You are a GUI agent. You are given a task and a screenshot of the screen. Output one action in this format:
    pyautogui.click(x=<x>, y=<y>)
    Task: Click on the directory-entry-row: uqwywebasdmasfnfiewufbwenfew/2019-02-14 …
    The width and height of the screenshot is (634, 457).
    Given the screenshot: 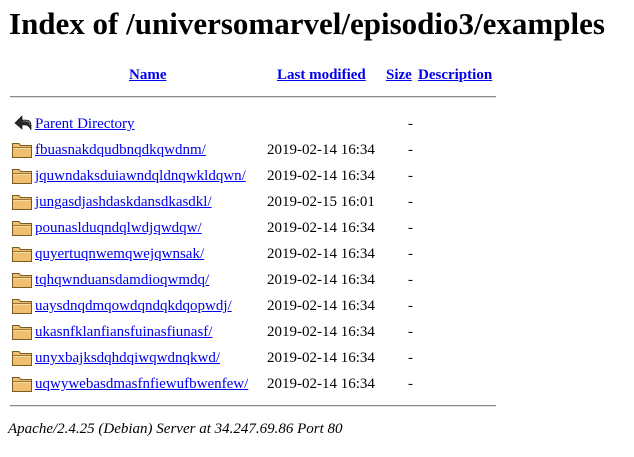 What is the action you would take?
    pyautogui.click(x=317, y=384)
    